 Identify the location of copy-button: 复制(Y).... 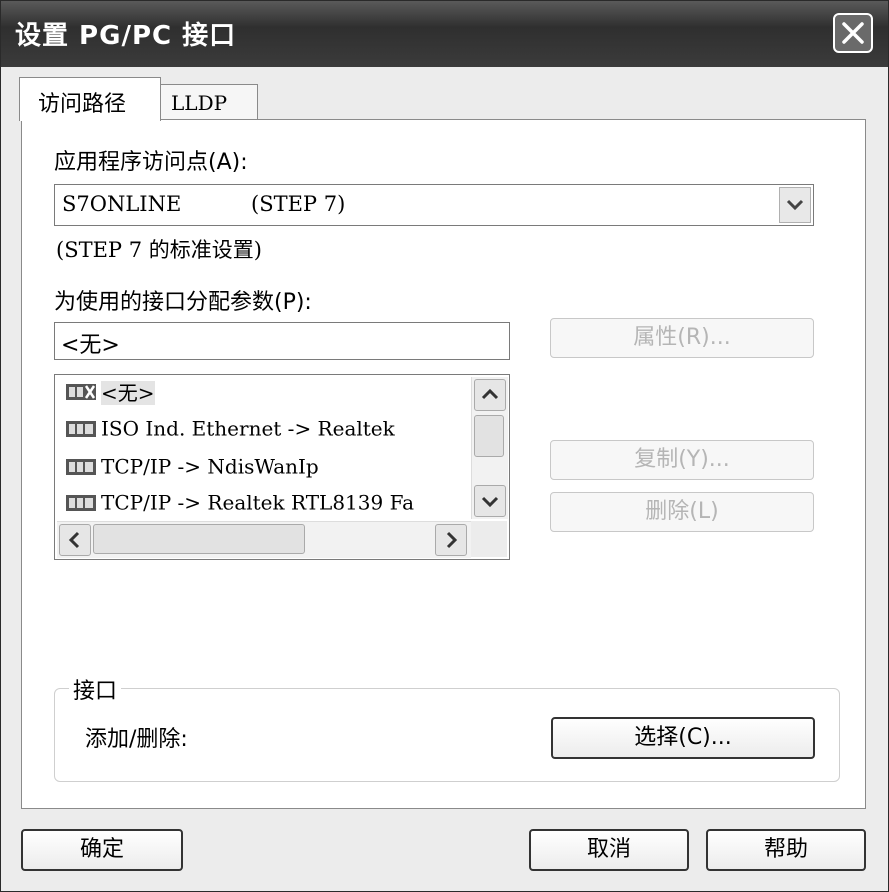
(682, 460).